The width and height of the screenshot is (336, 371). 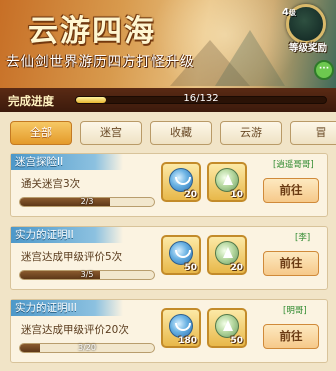 What do you see at coordinates (67, 235) in the screenshot?
I see `task-title: 实力的证明II` at bounding box center [67, 235].